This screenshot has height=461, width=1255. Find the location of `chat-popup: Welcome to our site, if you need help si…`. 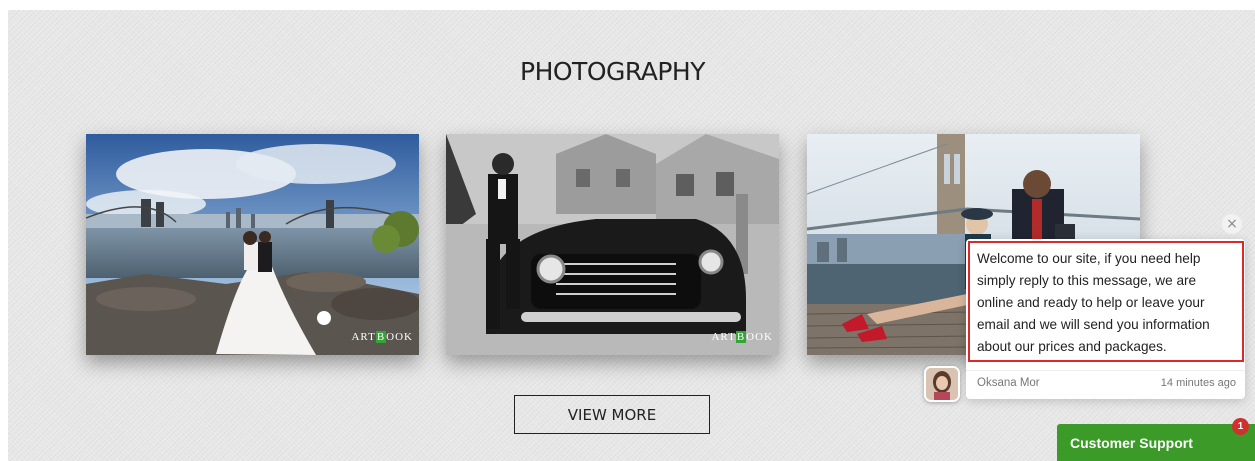

chat-popup: Welcome to our site, if you need help si… is located at coordinates (1105, 319).